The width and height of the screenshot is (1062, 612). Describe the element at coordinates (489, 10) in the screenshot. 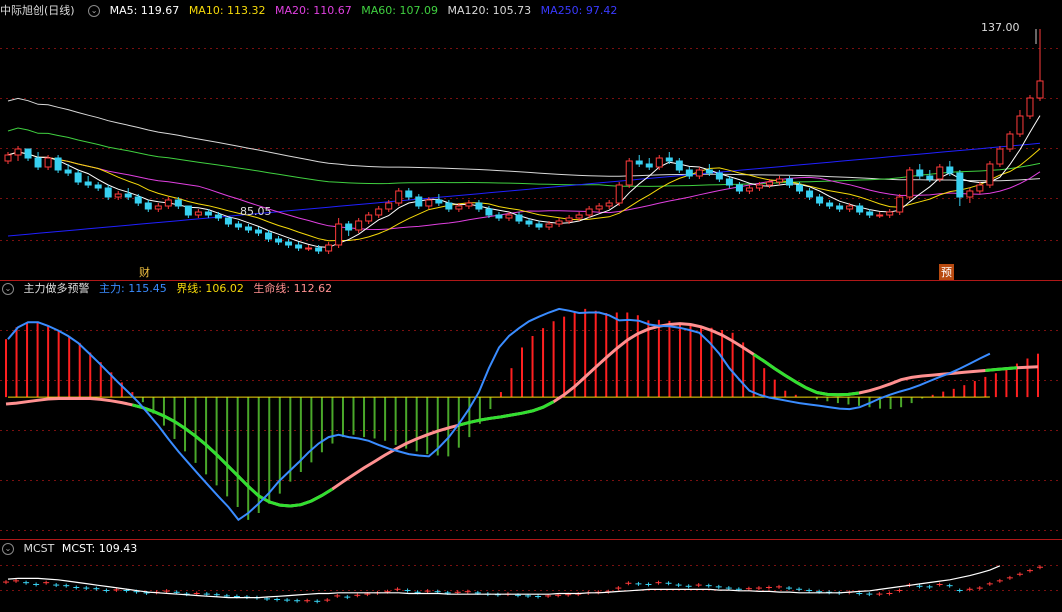

I see `ma120-label: MA120: 105.73` at that location.